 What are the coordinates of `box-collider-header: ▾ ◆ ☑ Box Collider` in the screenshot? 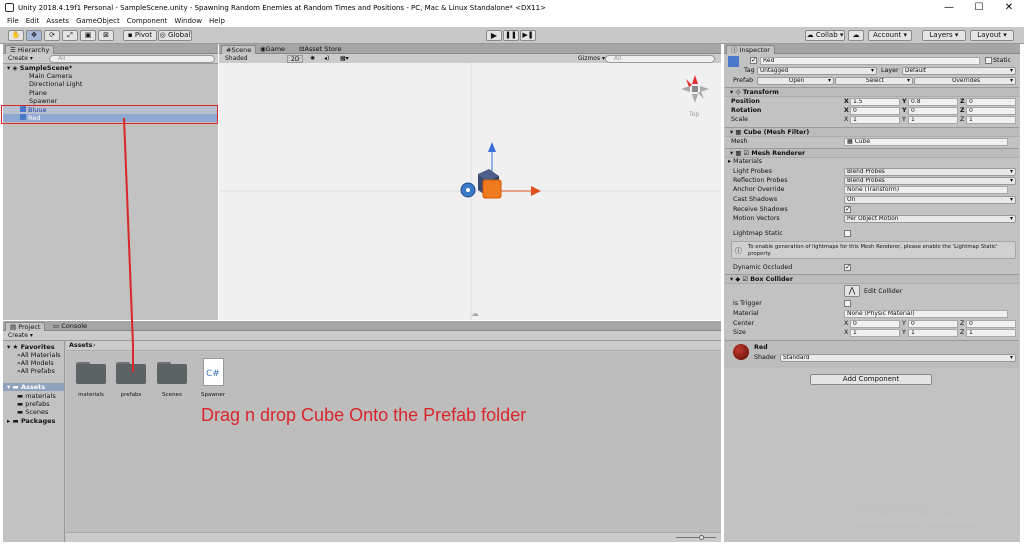 It's located at (872, 279).